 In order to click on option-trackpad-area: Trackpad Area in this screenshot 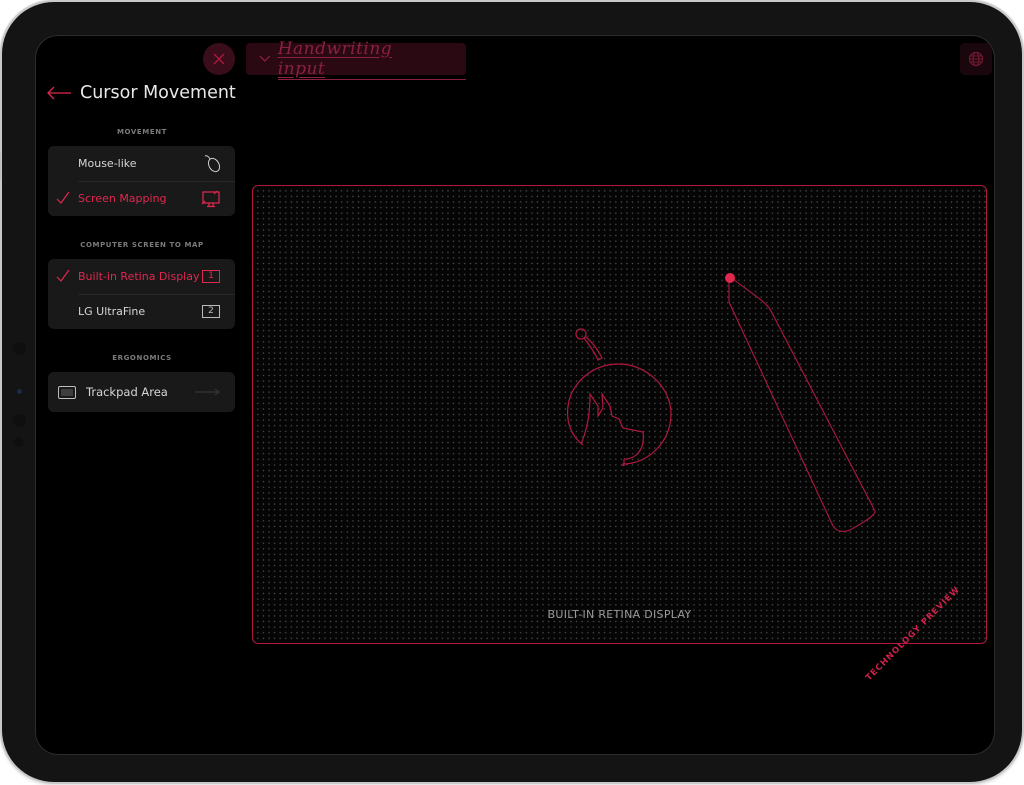, I will do `click(141, 392)`.